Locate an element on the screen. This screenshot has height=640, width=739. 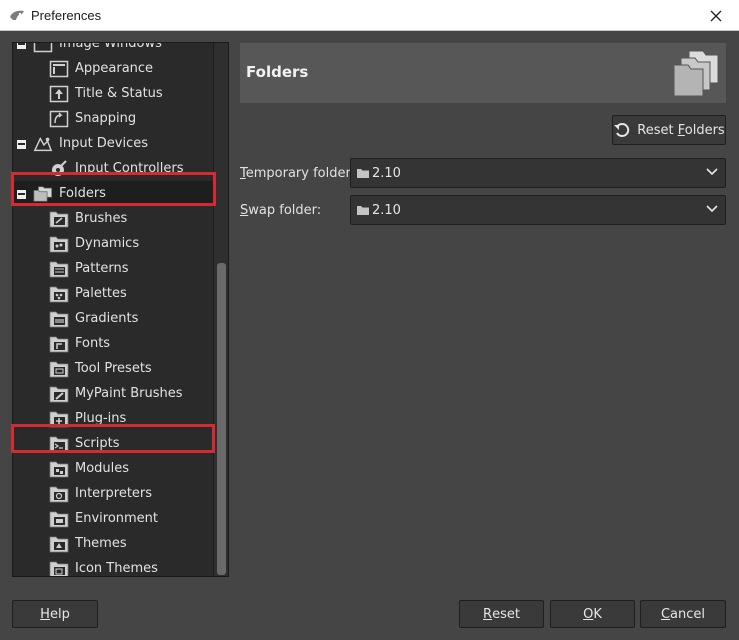
tree-item-title-status: Title & Status is located at coordinates (113, 93).